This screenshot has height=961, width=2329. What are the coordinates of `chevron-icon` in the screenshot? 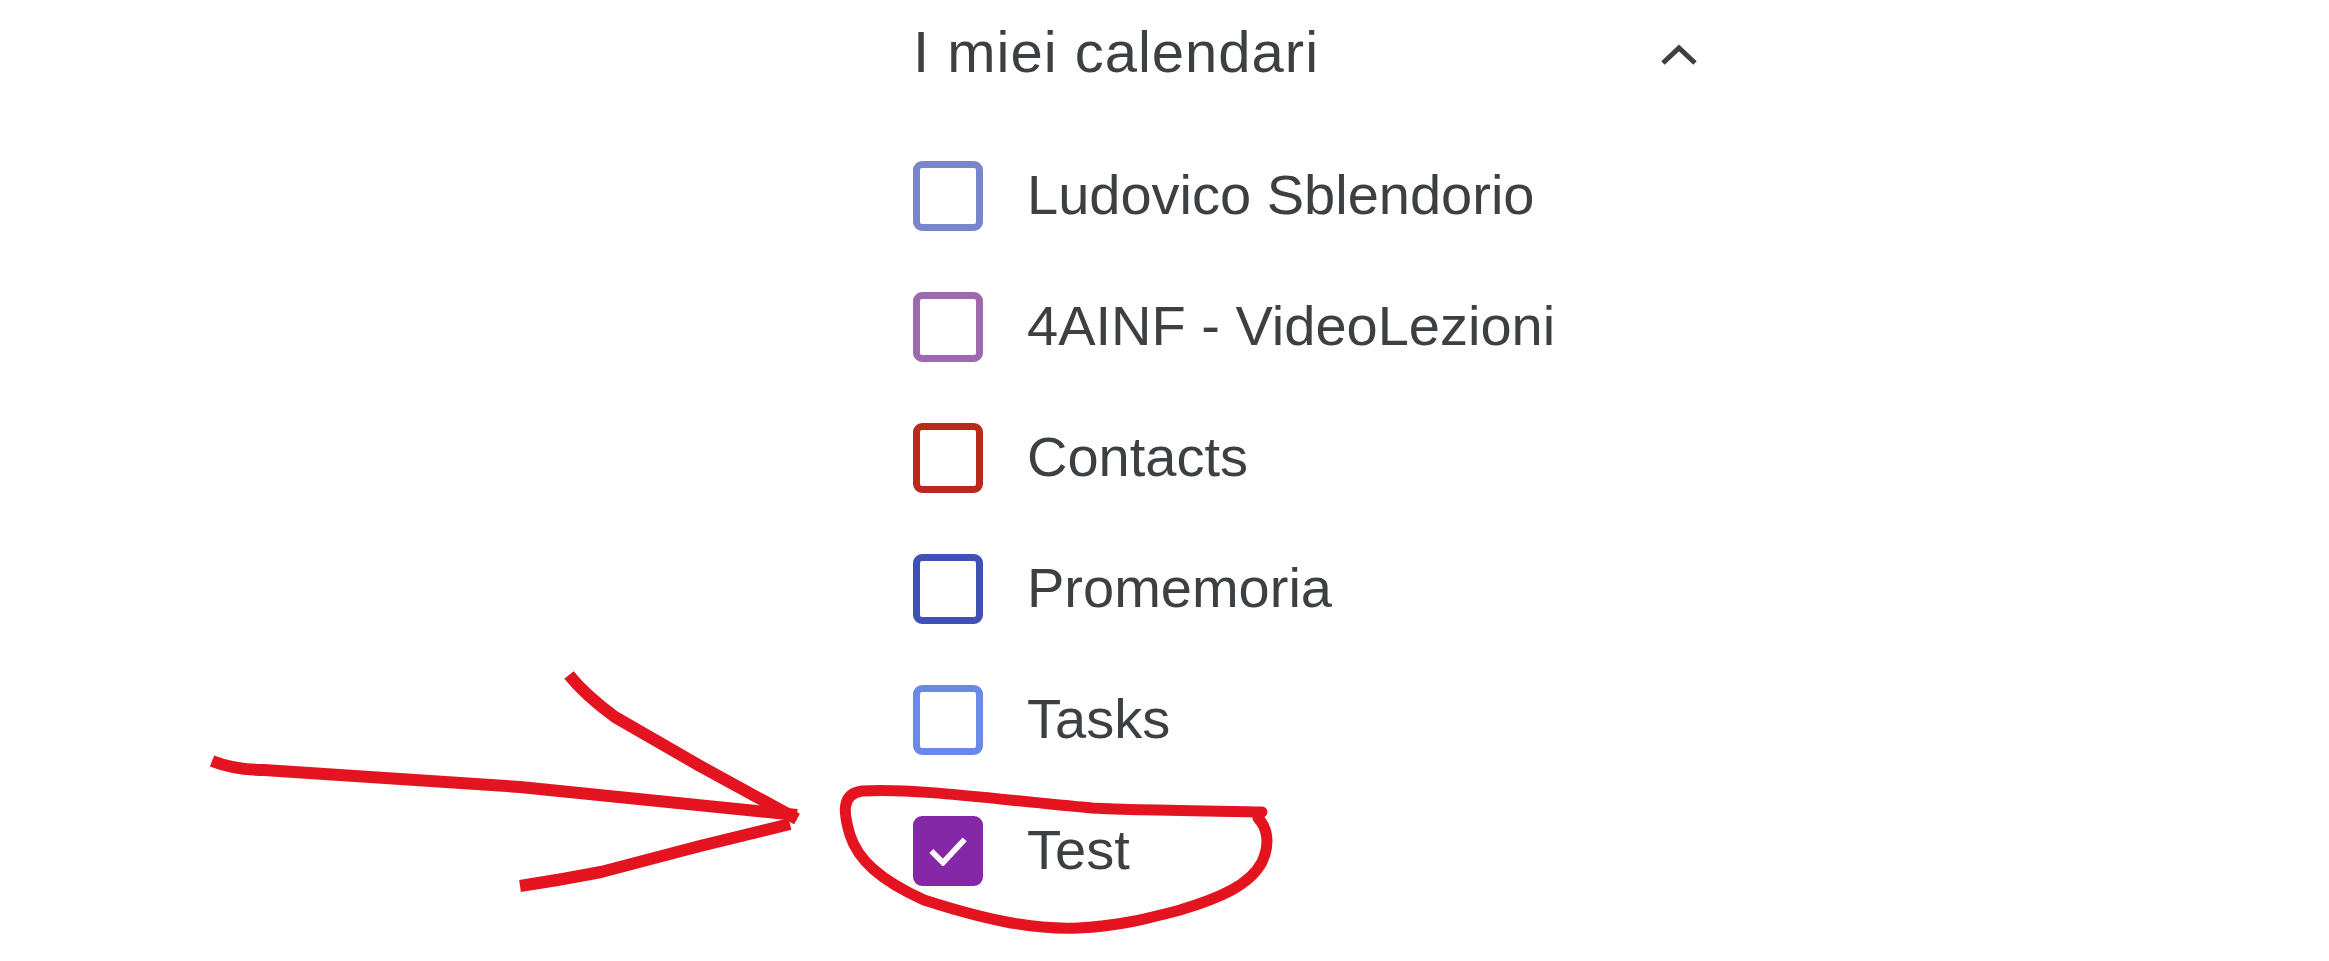 It's located at (1679, 55).